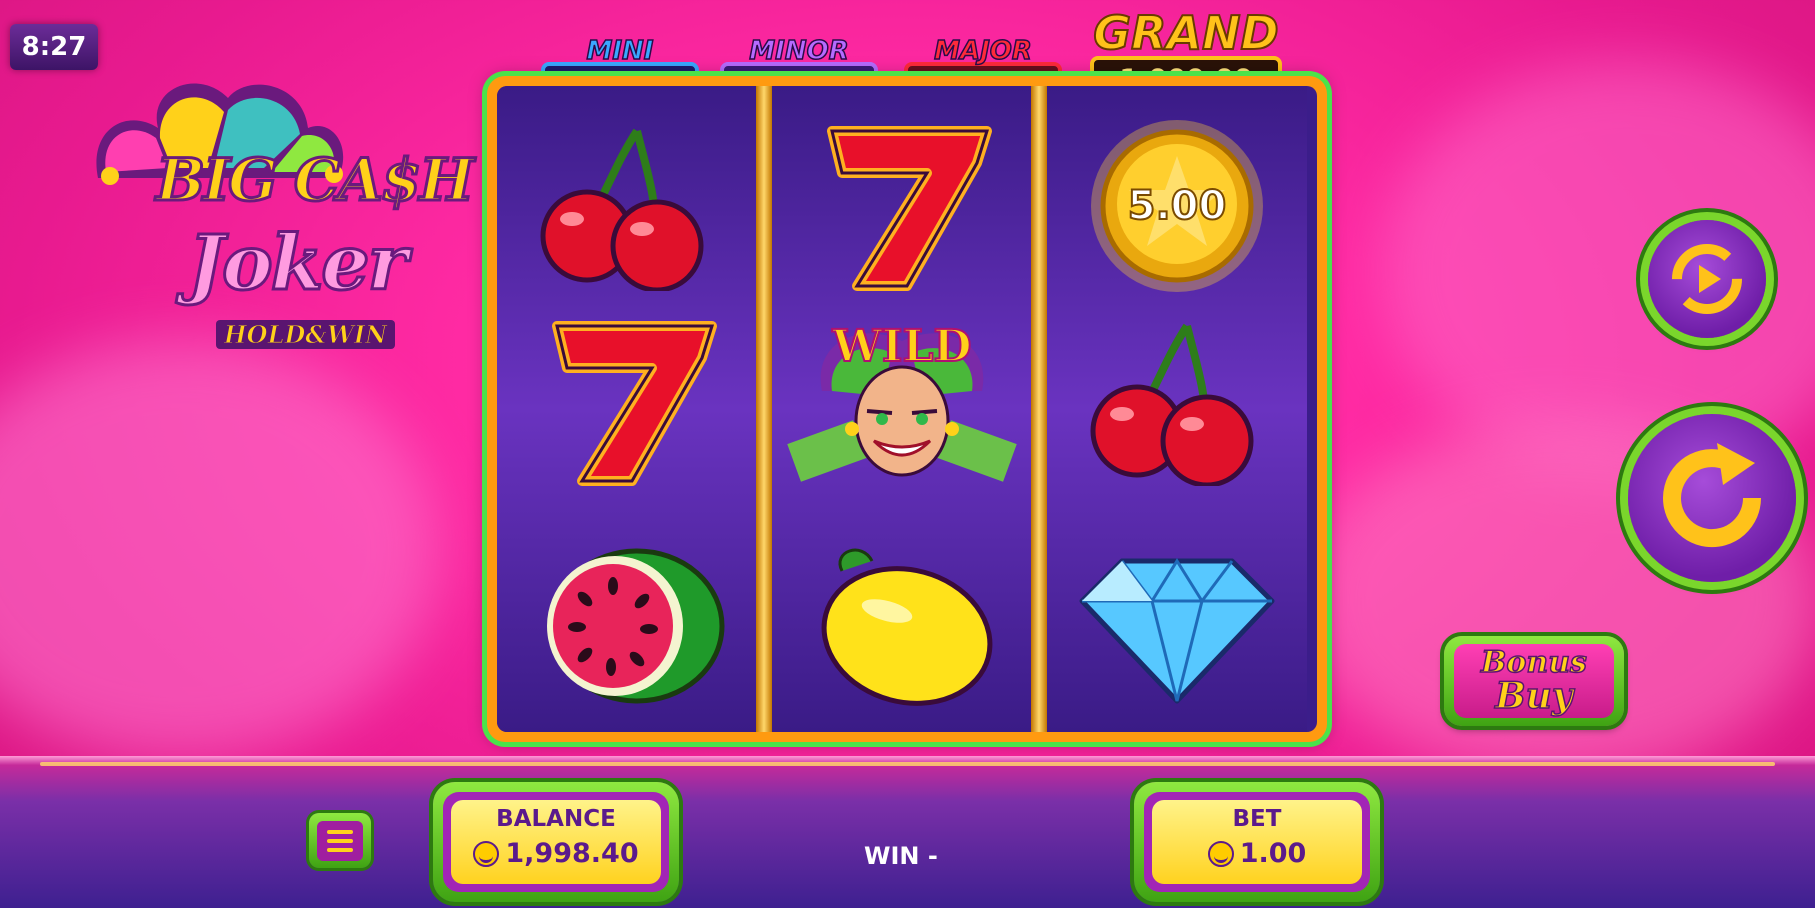  What do you see at coordinates (220, 550) in the screenshot?
I see `background-glow` at bounding box center [220, 550].